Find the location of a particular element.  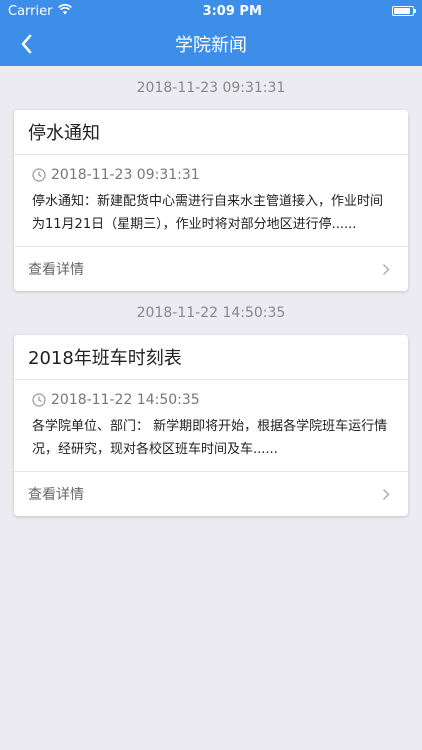

battery-icon is located at coordinates (403, 11).